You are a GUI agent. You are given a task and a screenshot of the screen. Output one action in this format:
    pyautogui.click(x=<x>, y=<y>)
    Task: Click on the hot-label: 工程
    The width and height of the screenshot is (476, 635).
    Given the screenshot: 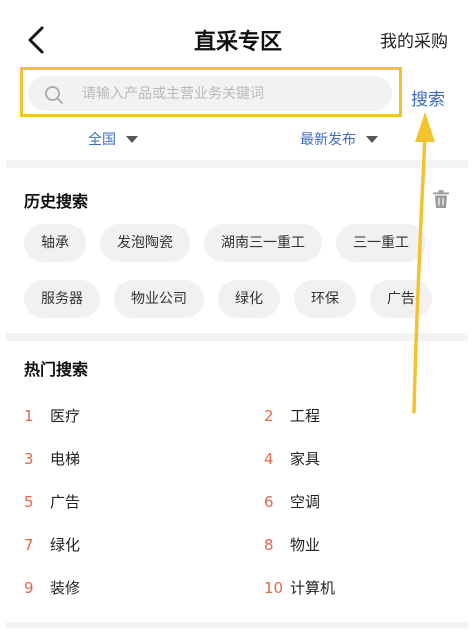 What is the action you would take?
    pyautogui.click(x=305, y=416)
    